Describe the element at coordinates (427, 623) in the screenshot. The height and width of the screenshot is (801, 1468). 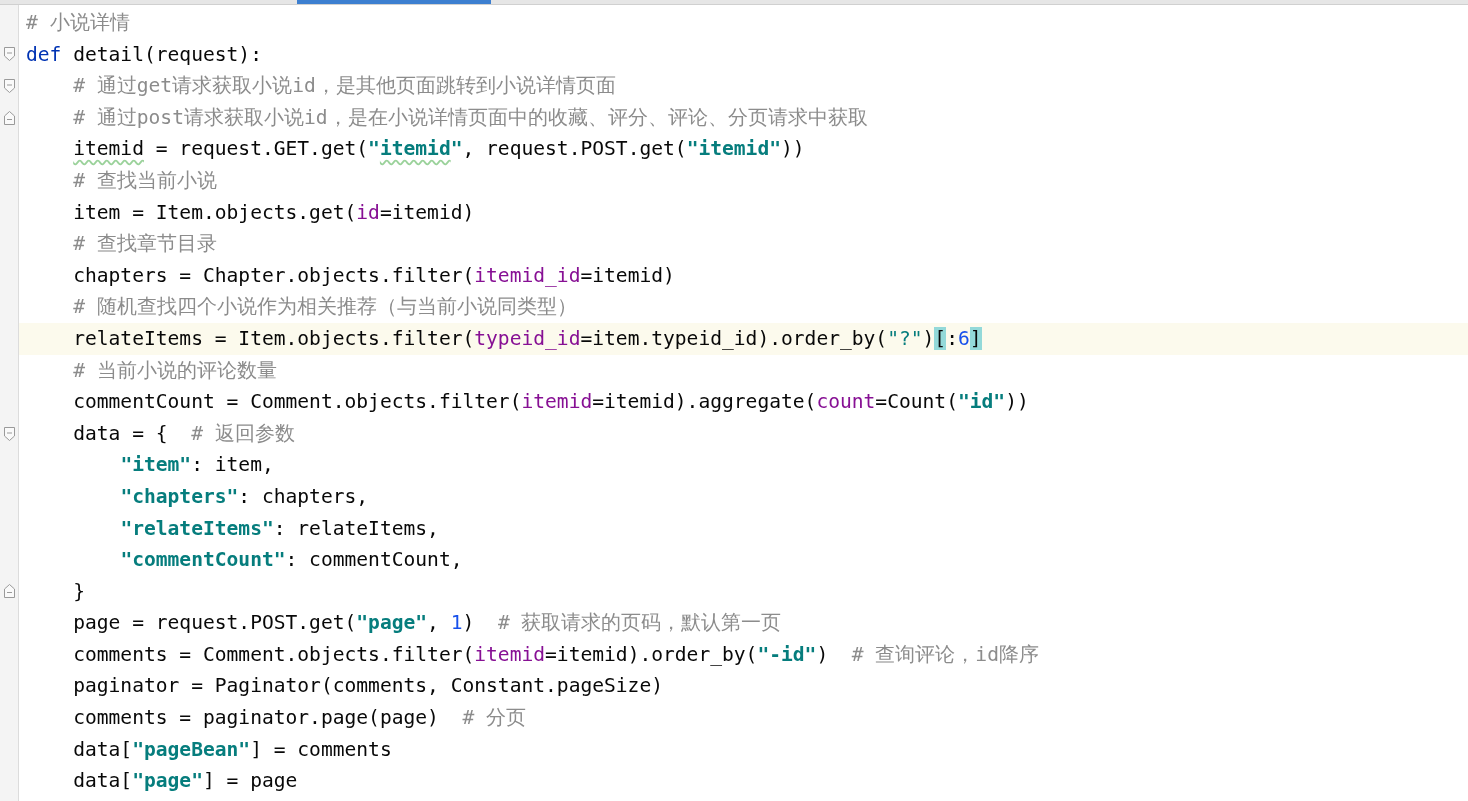
I see `code-line: page = request.POST.get("page", 1) # 获取请求的页码，默认第一页` at that location.